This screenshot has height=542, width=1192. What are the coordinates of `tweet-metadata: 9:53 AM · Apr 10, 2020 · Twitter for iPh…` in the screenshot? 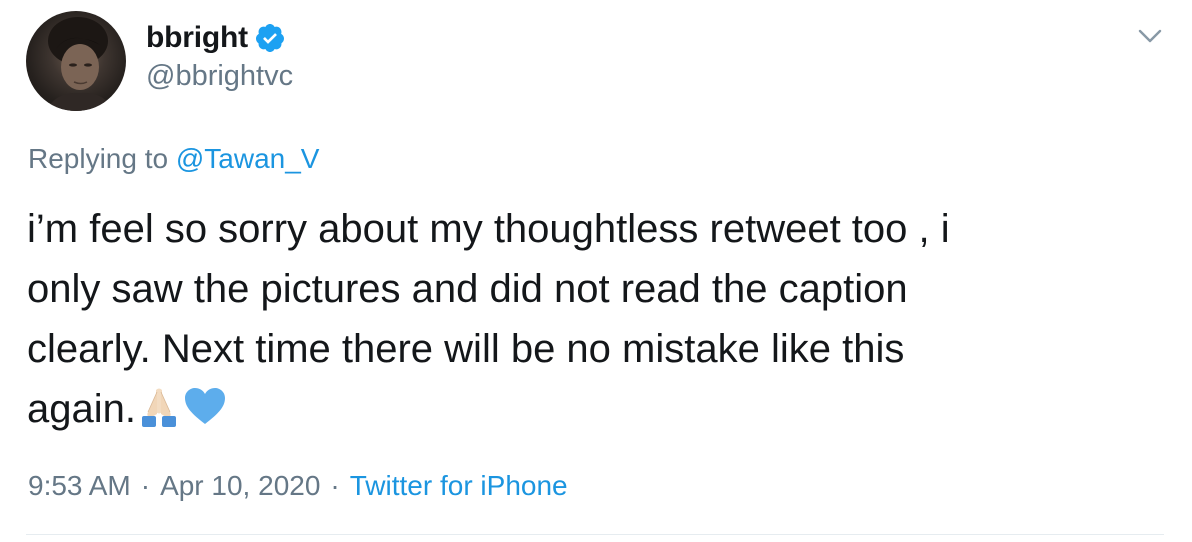 It's located at (298, 486).